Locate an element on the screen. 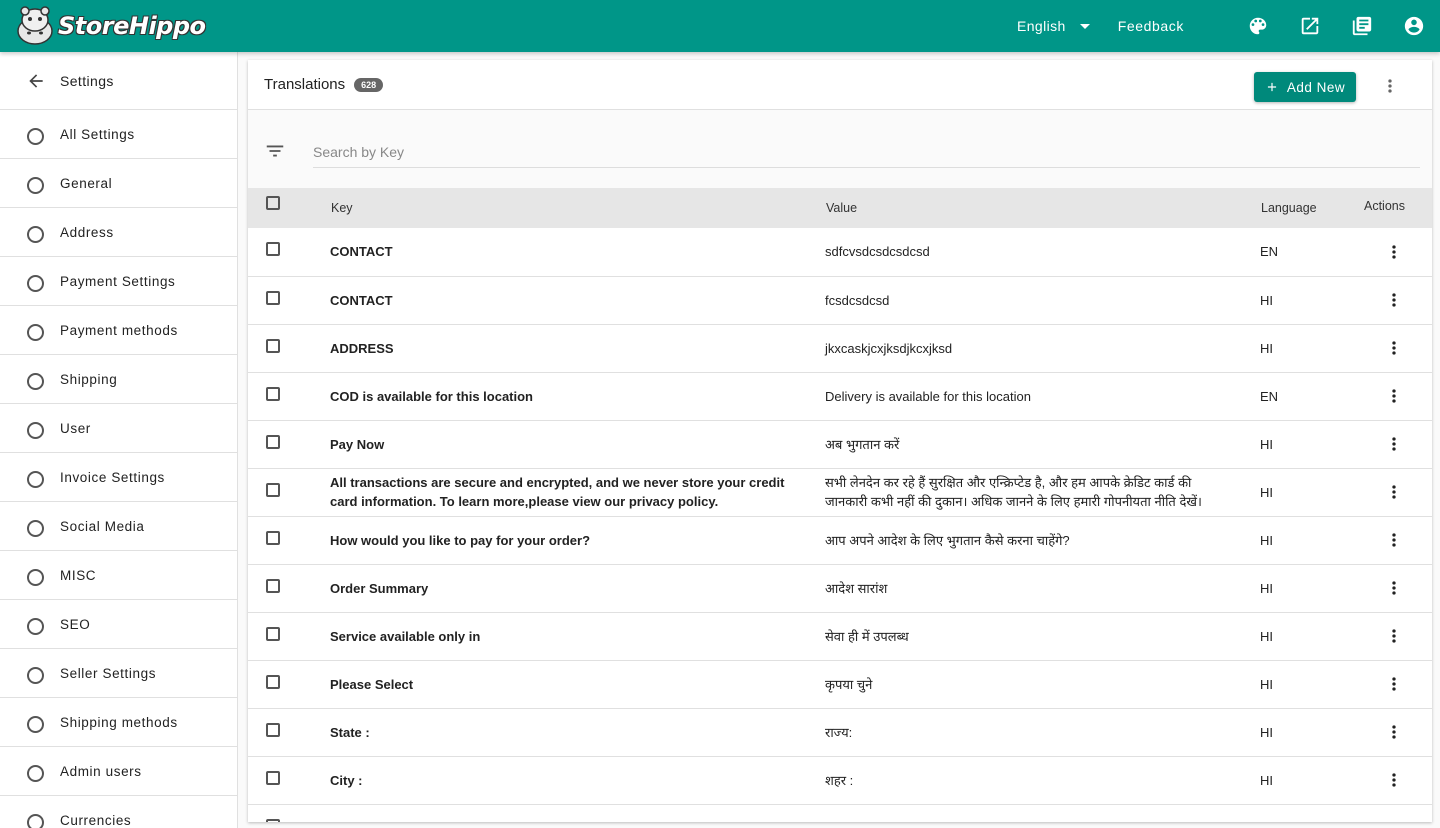 Image resolution: width=1440 pixels, height=828 pixels. sidebar-item-label: All Settings is located at coordinates (97, 134).